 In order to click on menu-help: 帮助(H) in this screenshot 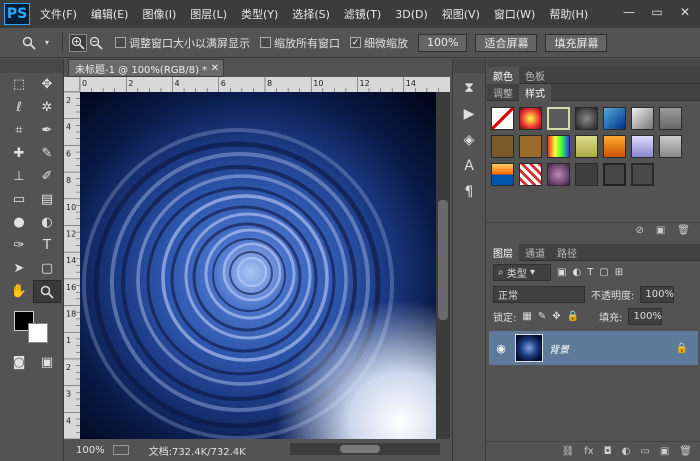, I will do `click(568, 14)`.